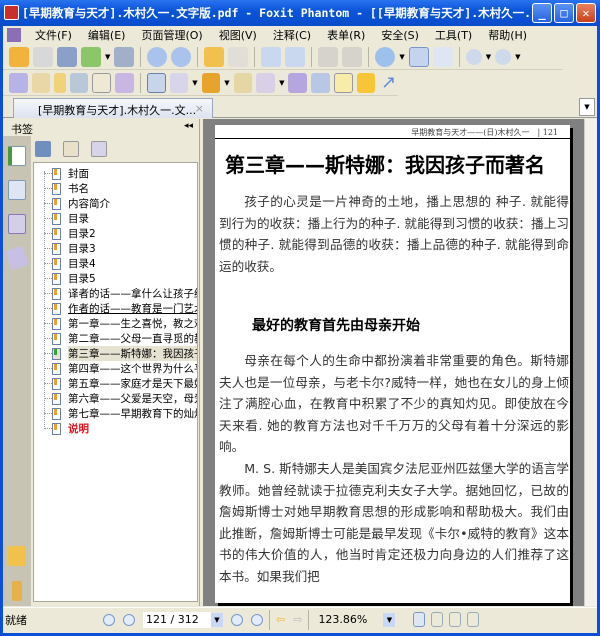 The height and width of the screenshot is (636, 600). Describe the element at coordinates (120, 173) in the screenshot. I see `bookmark-item: 封面` at that location.